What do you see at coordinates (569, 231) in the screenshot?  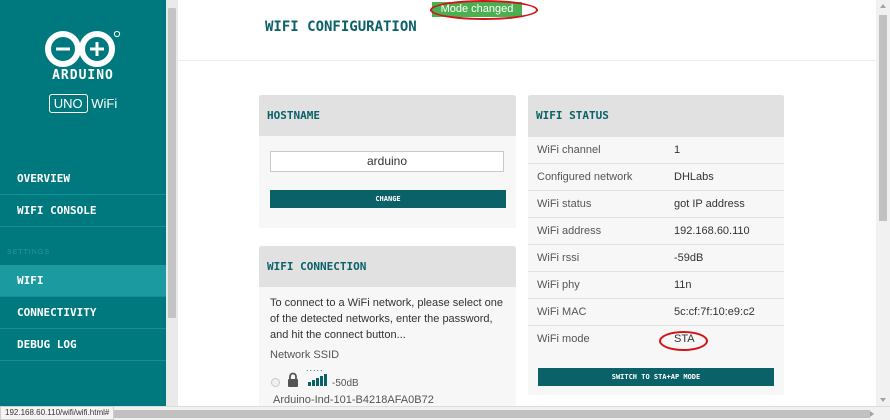 I see `status-key: WiFi address` at bounding box center [569, 231].